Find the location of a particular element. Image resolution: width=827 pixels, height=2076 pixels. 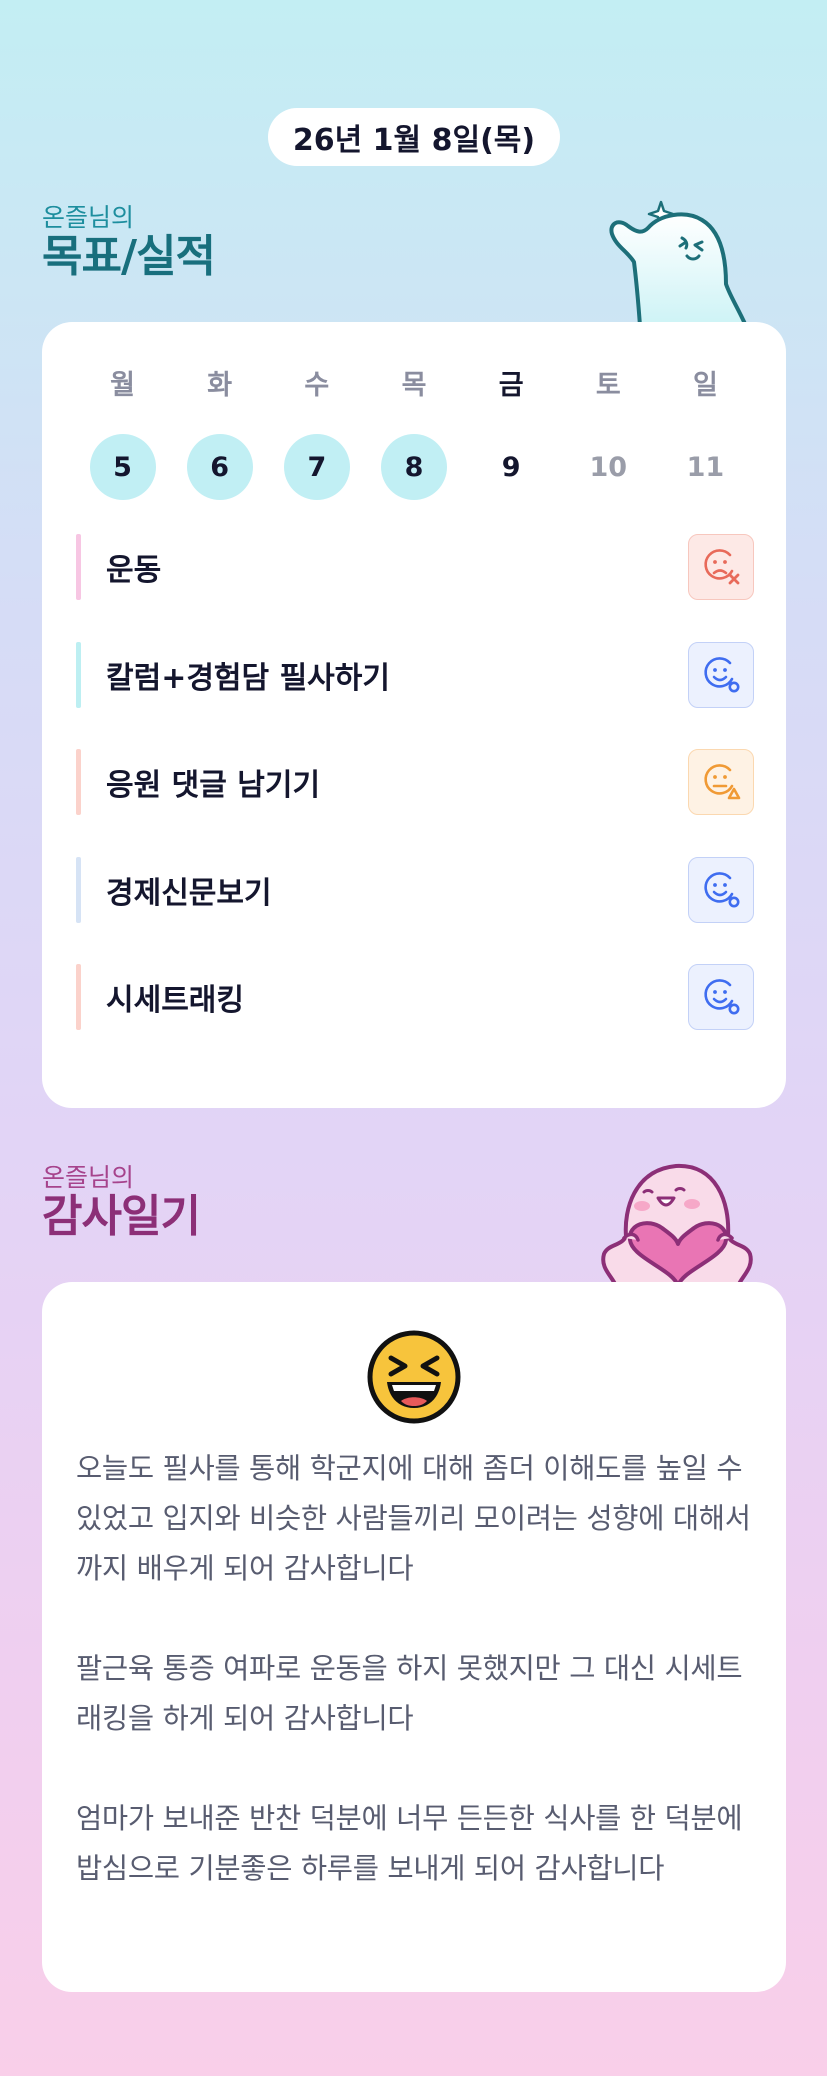

goal-item: 칼럼+경험담 필사하기 is located at coordinates (415, 674).